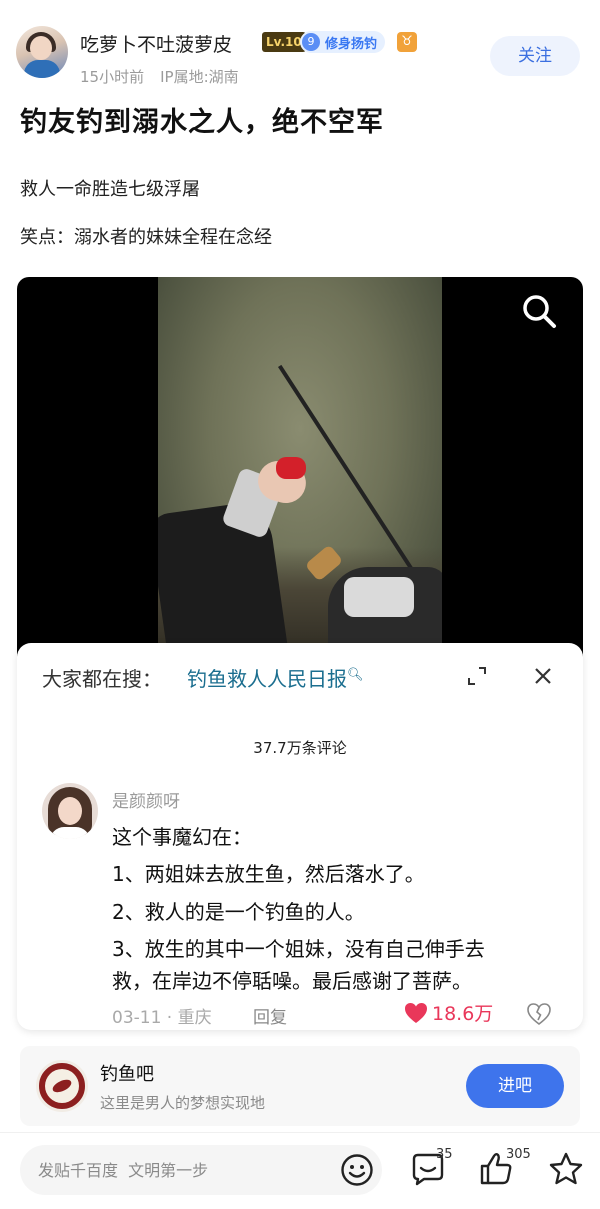  I want to click on post-meta: 15小时前 IP属地:湖南, so click(159, 76).